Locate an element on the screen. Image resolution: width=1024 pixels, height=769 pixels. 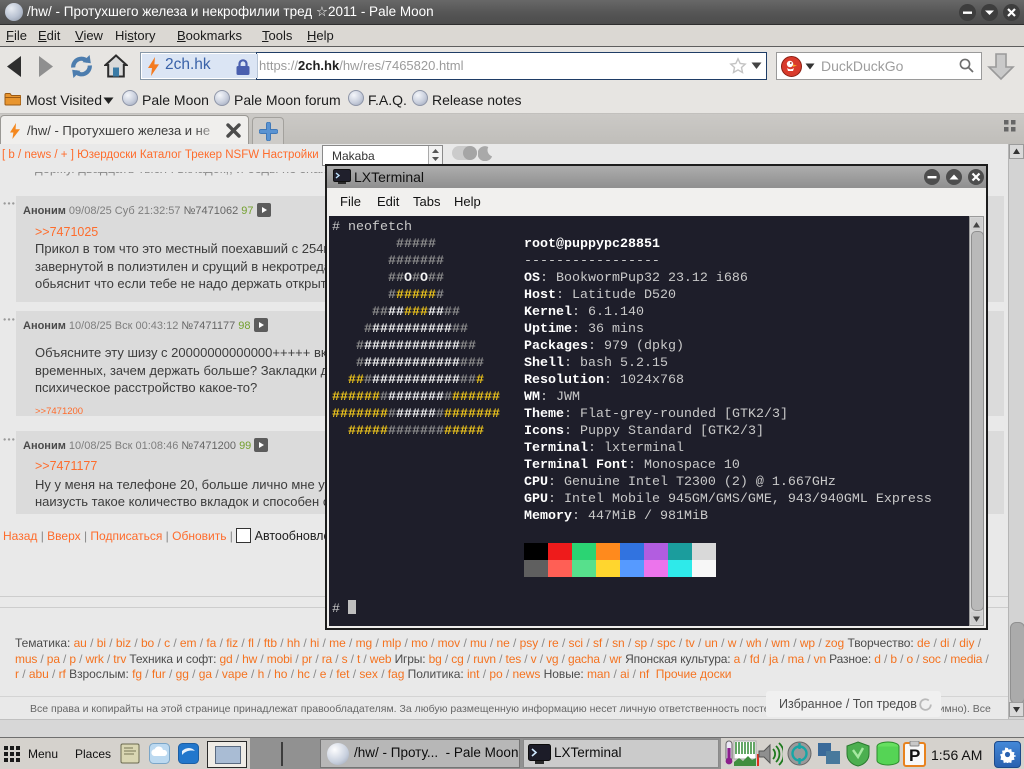
svg-text: P is located at coordinates (914, 755).